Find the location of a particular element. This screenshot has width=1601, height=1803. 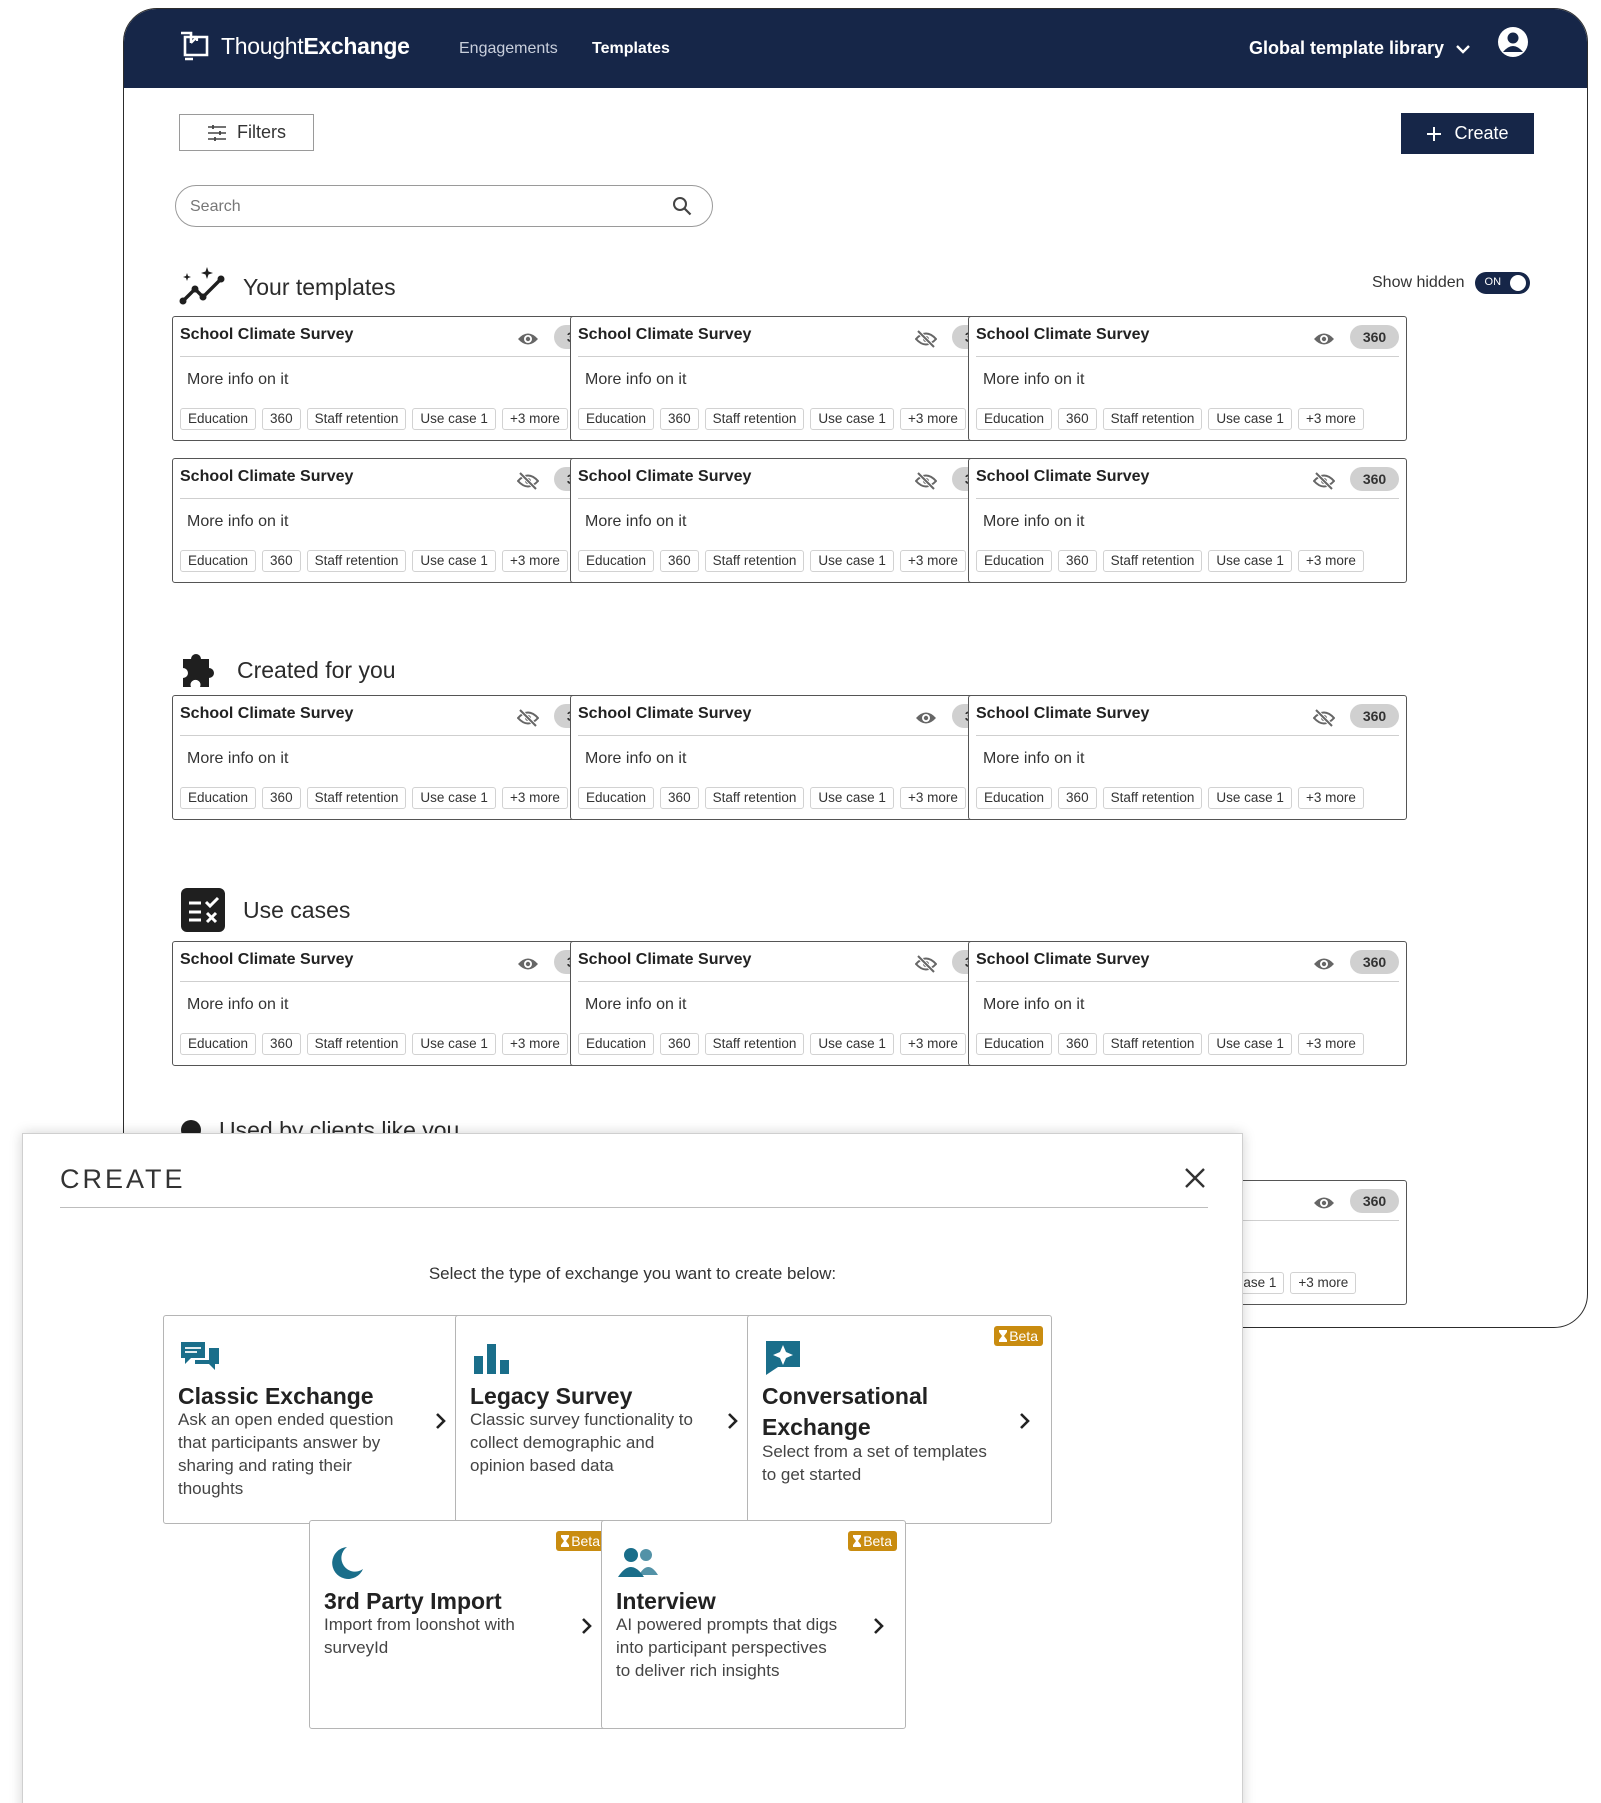

filters-button: Filters is located at coordinates (246, 132).